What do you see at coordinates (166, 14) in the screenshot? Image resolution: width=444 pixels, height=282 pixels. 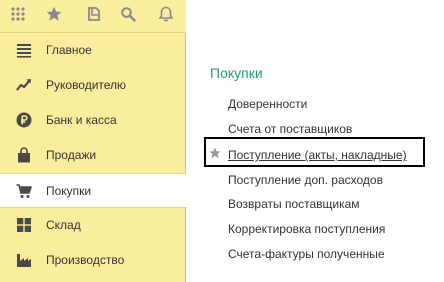 I see `notifications-bell-icon` at bounding box center [166, 14].